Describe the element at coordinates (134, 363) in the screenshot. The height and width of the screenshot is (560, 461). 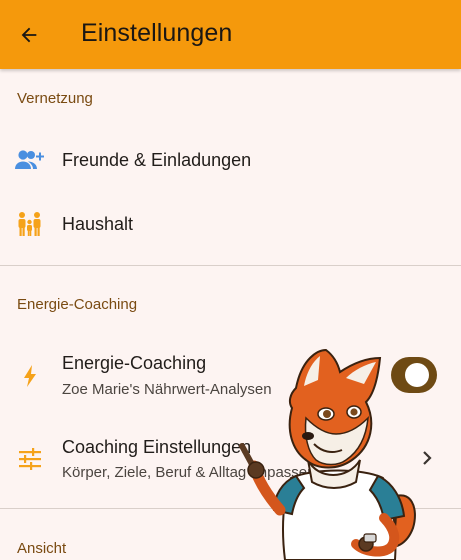
I see `energy-coaching-label: Energie-Coaching` at that location.